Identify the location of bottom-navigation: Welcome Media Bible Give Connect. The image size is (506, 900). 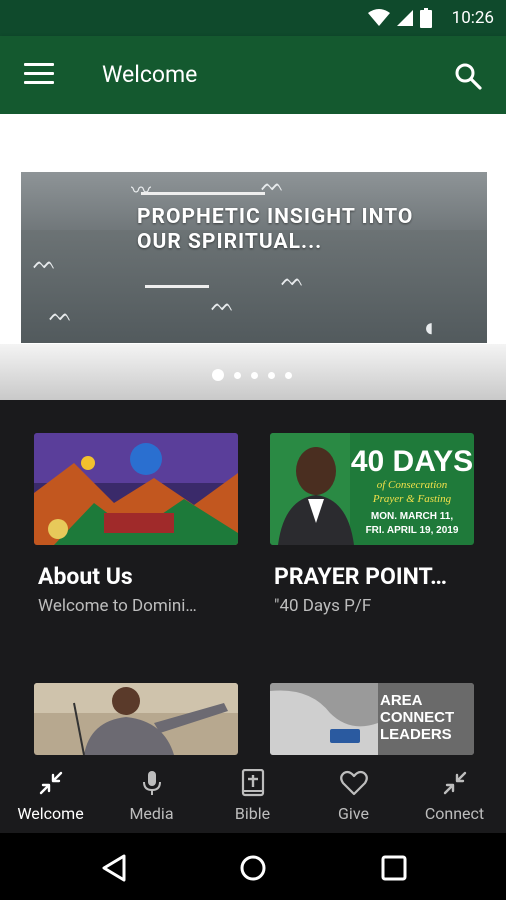
(253, 794).